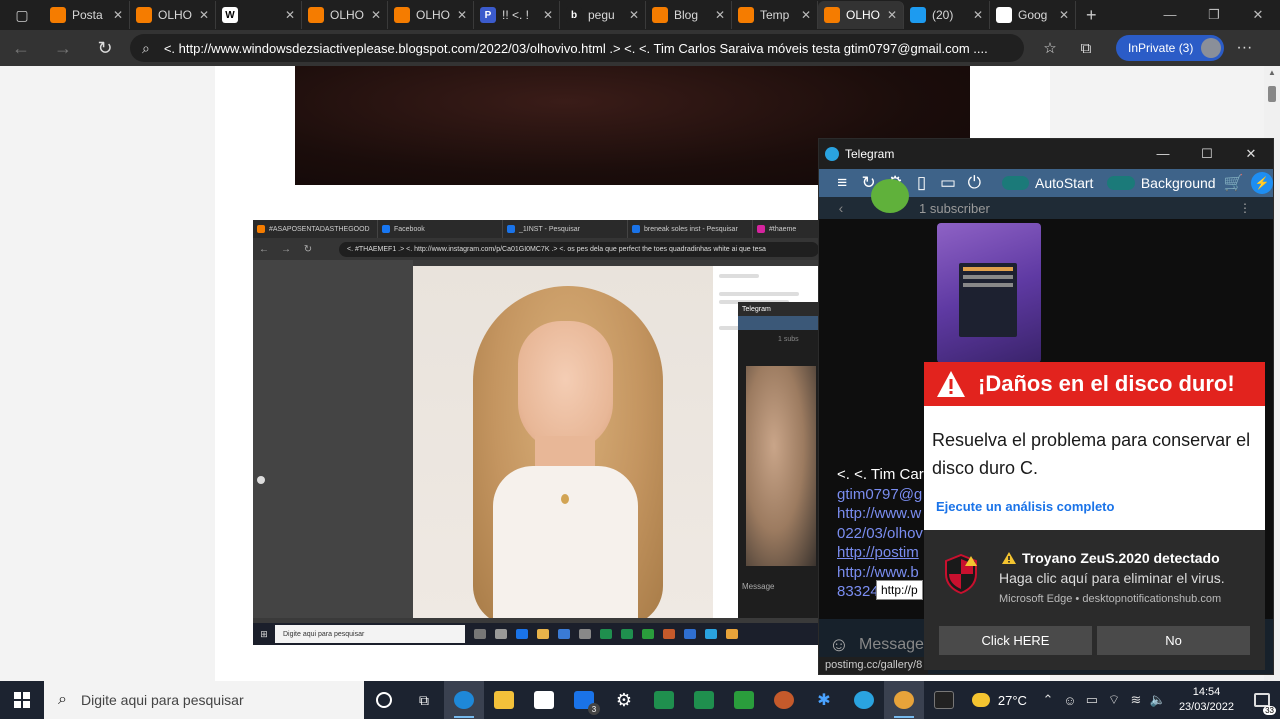 This screenshot has width=1280, height=719. Describe the element at coordinates (517, 15) in the screenshot. I see `browser-tab: P !! <. ! ✕` at that location.